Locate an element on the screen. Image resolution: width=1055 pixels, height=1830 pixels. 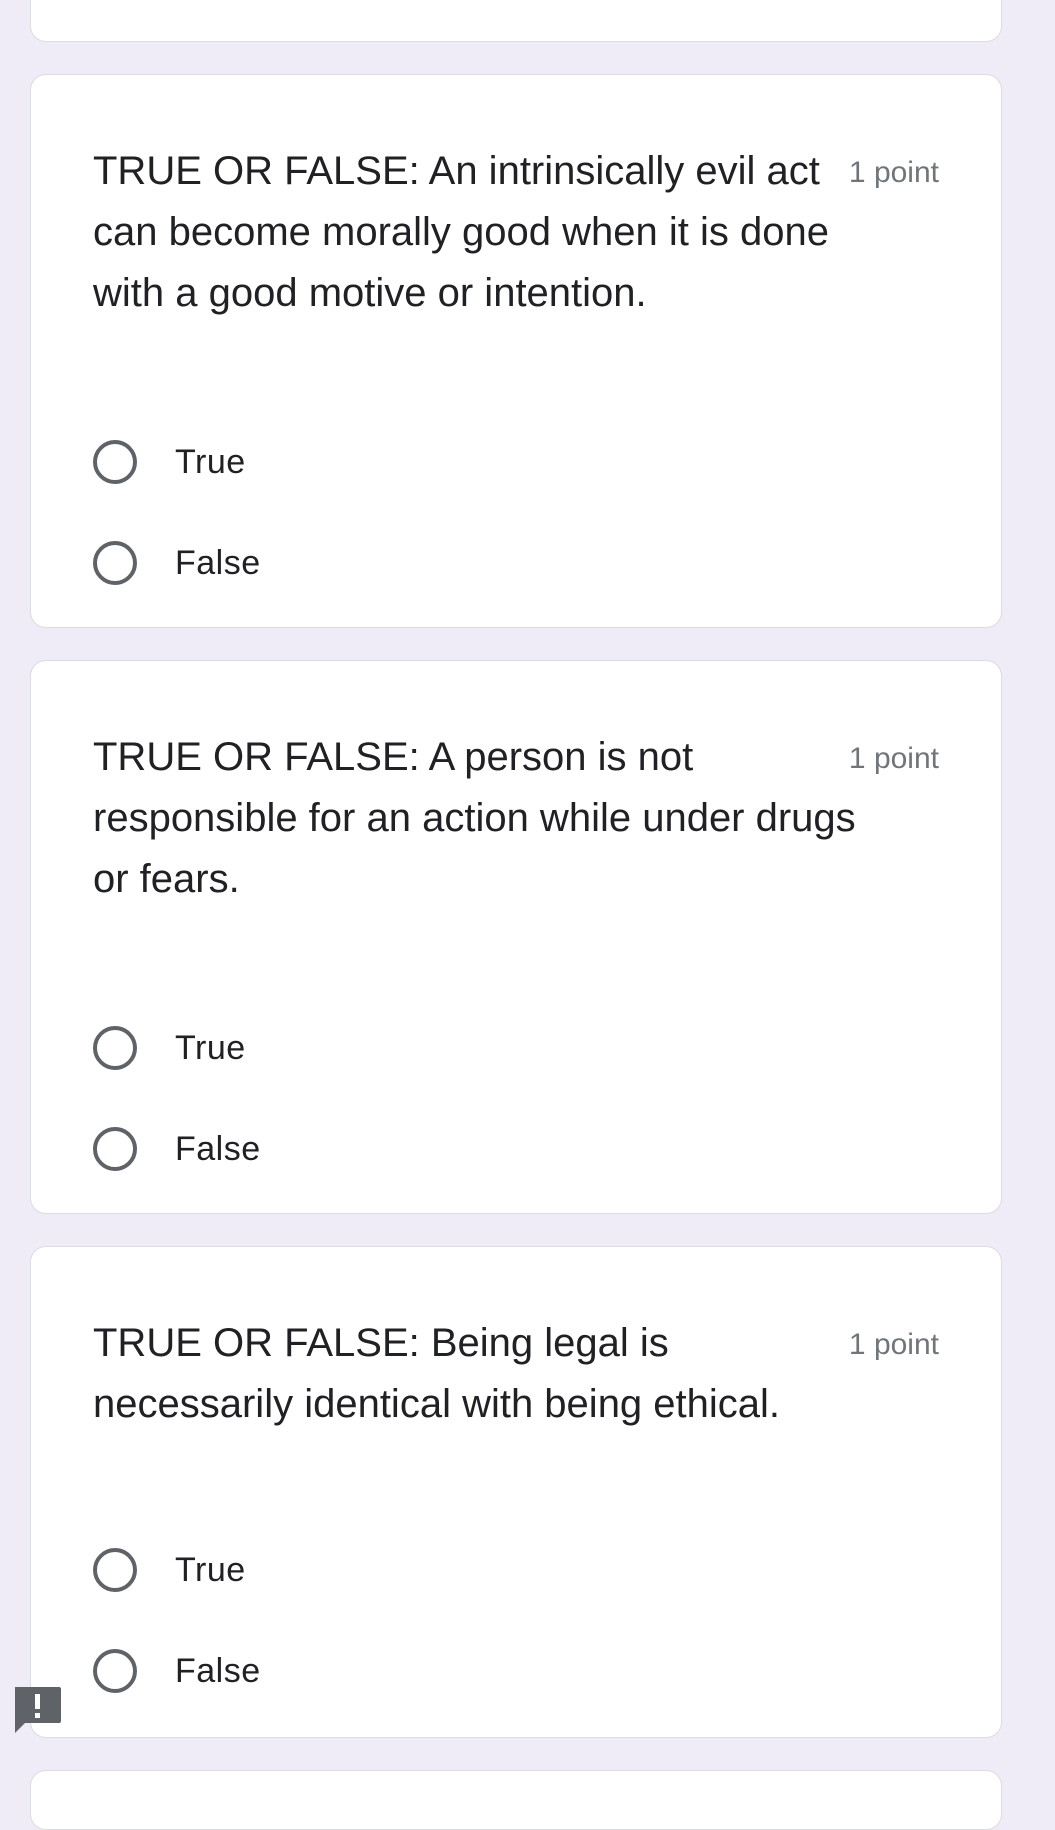
report-feedback-icon is located at coordinates (37, 1709).